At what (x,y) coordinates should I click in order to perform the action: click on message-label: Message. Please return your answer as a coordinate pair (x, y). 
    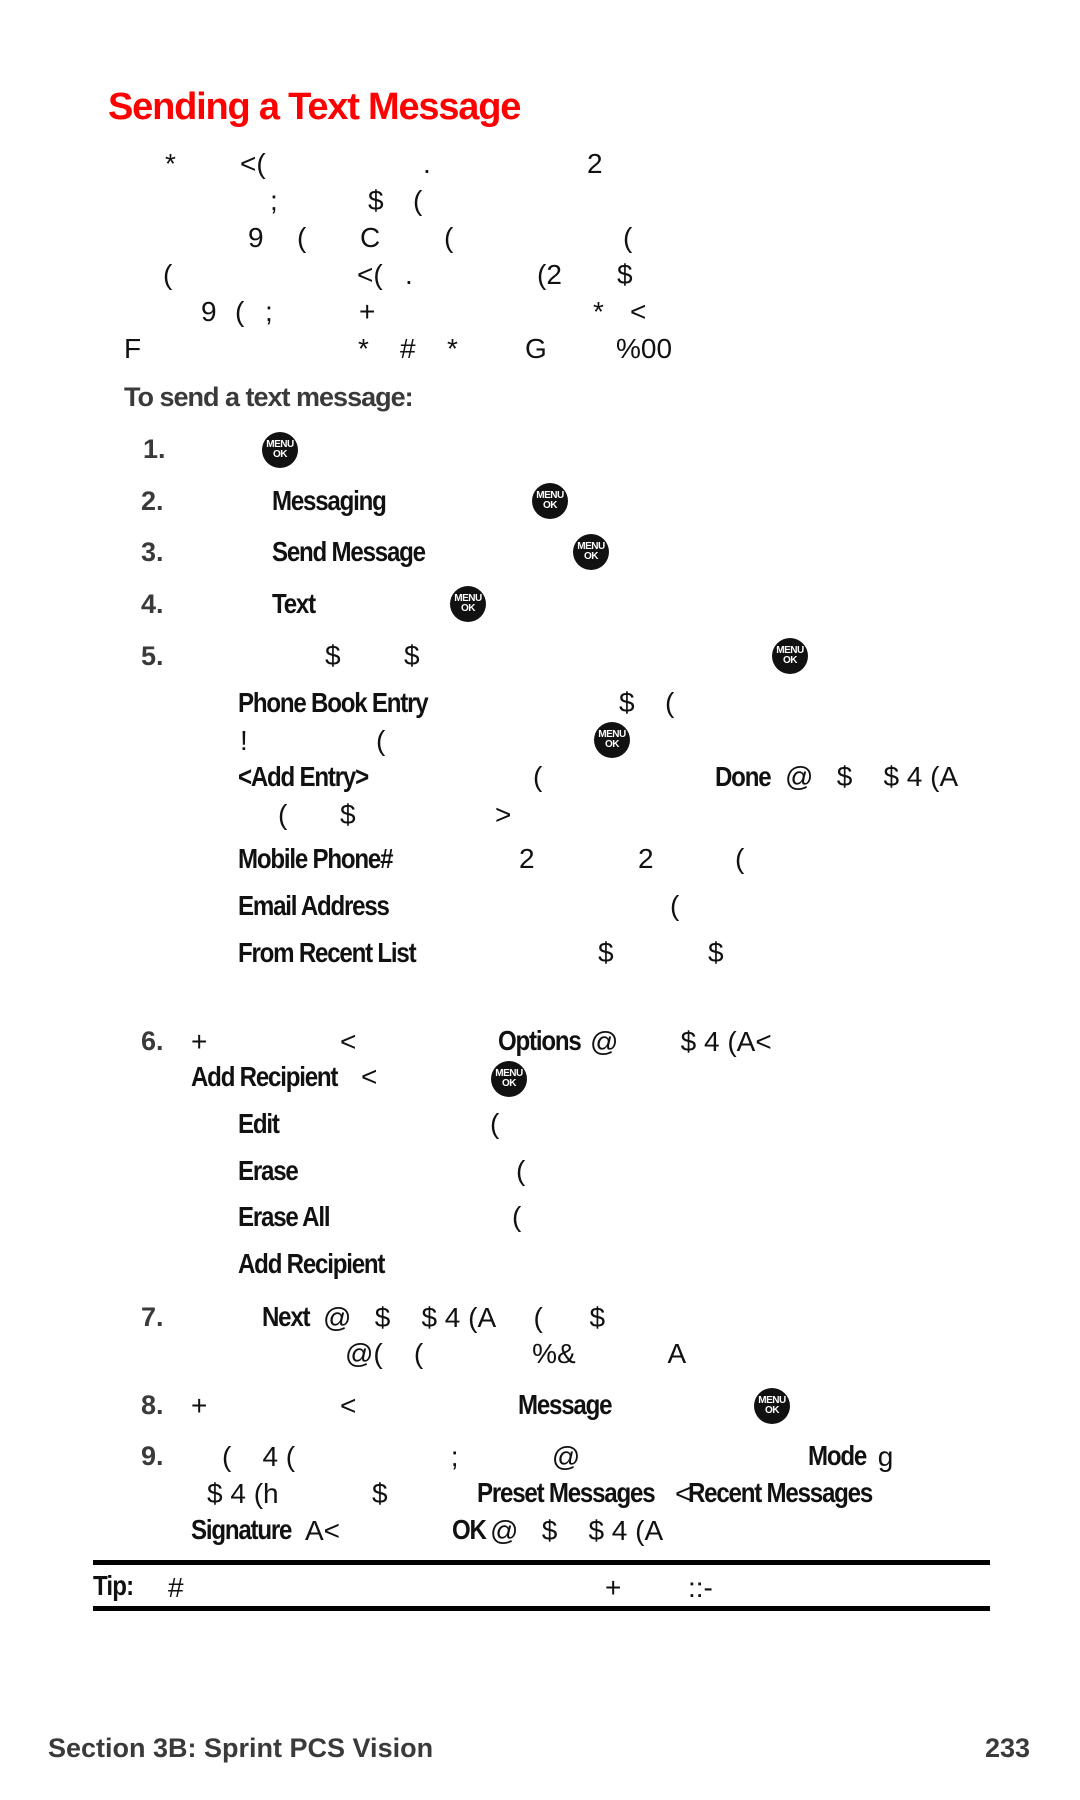
    Looking at the image, I should click on (565, 1404).